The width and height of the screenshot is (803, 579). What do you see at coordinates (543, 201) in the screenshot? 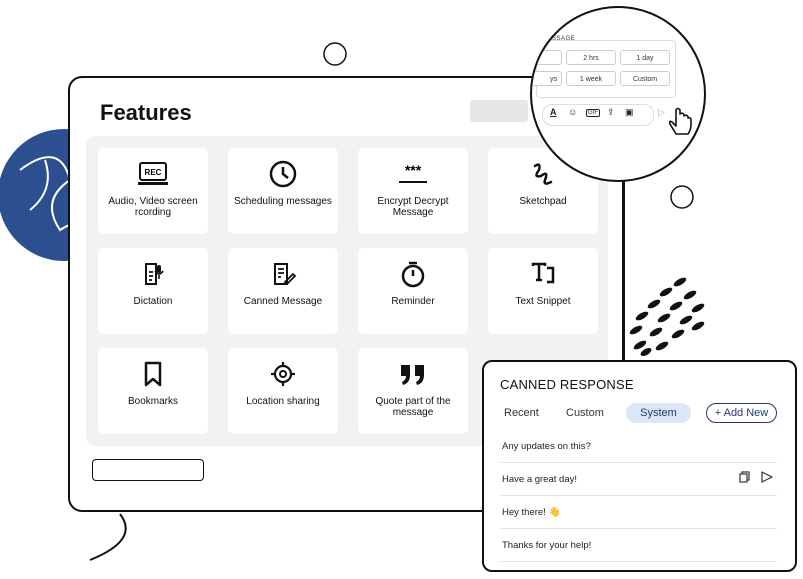
I see `feature-label: Sketchpad` at bounding box center [543, 201].